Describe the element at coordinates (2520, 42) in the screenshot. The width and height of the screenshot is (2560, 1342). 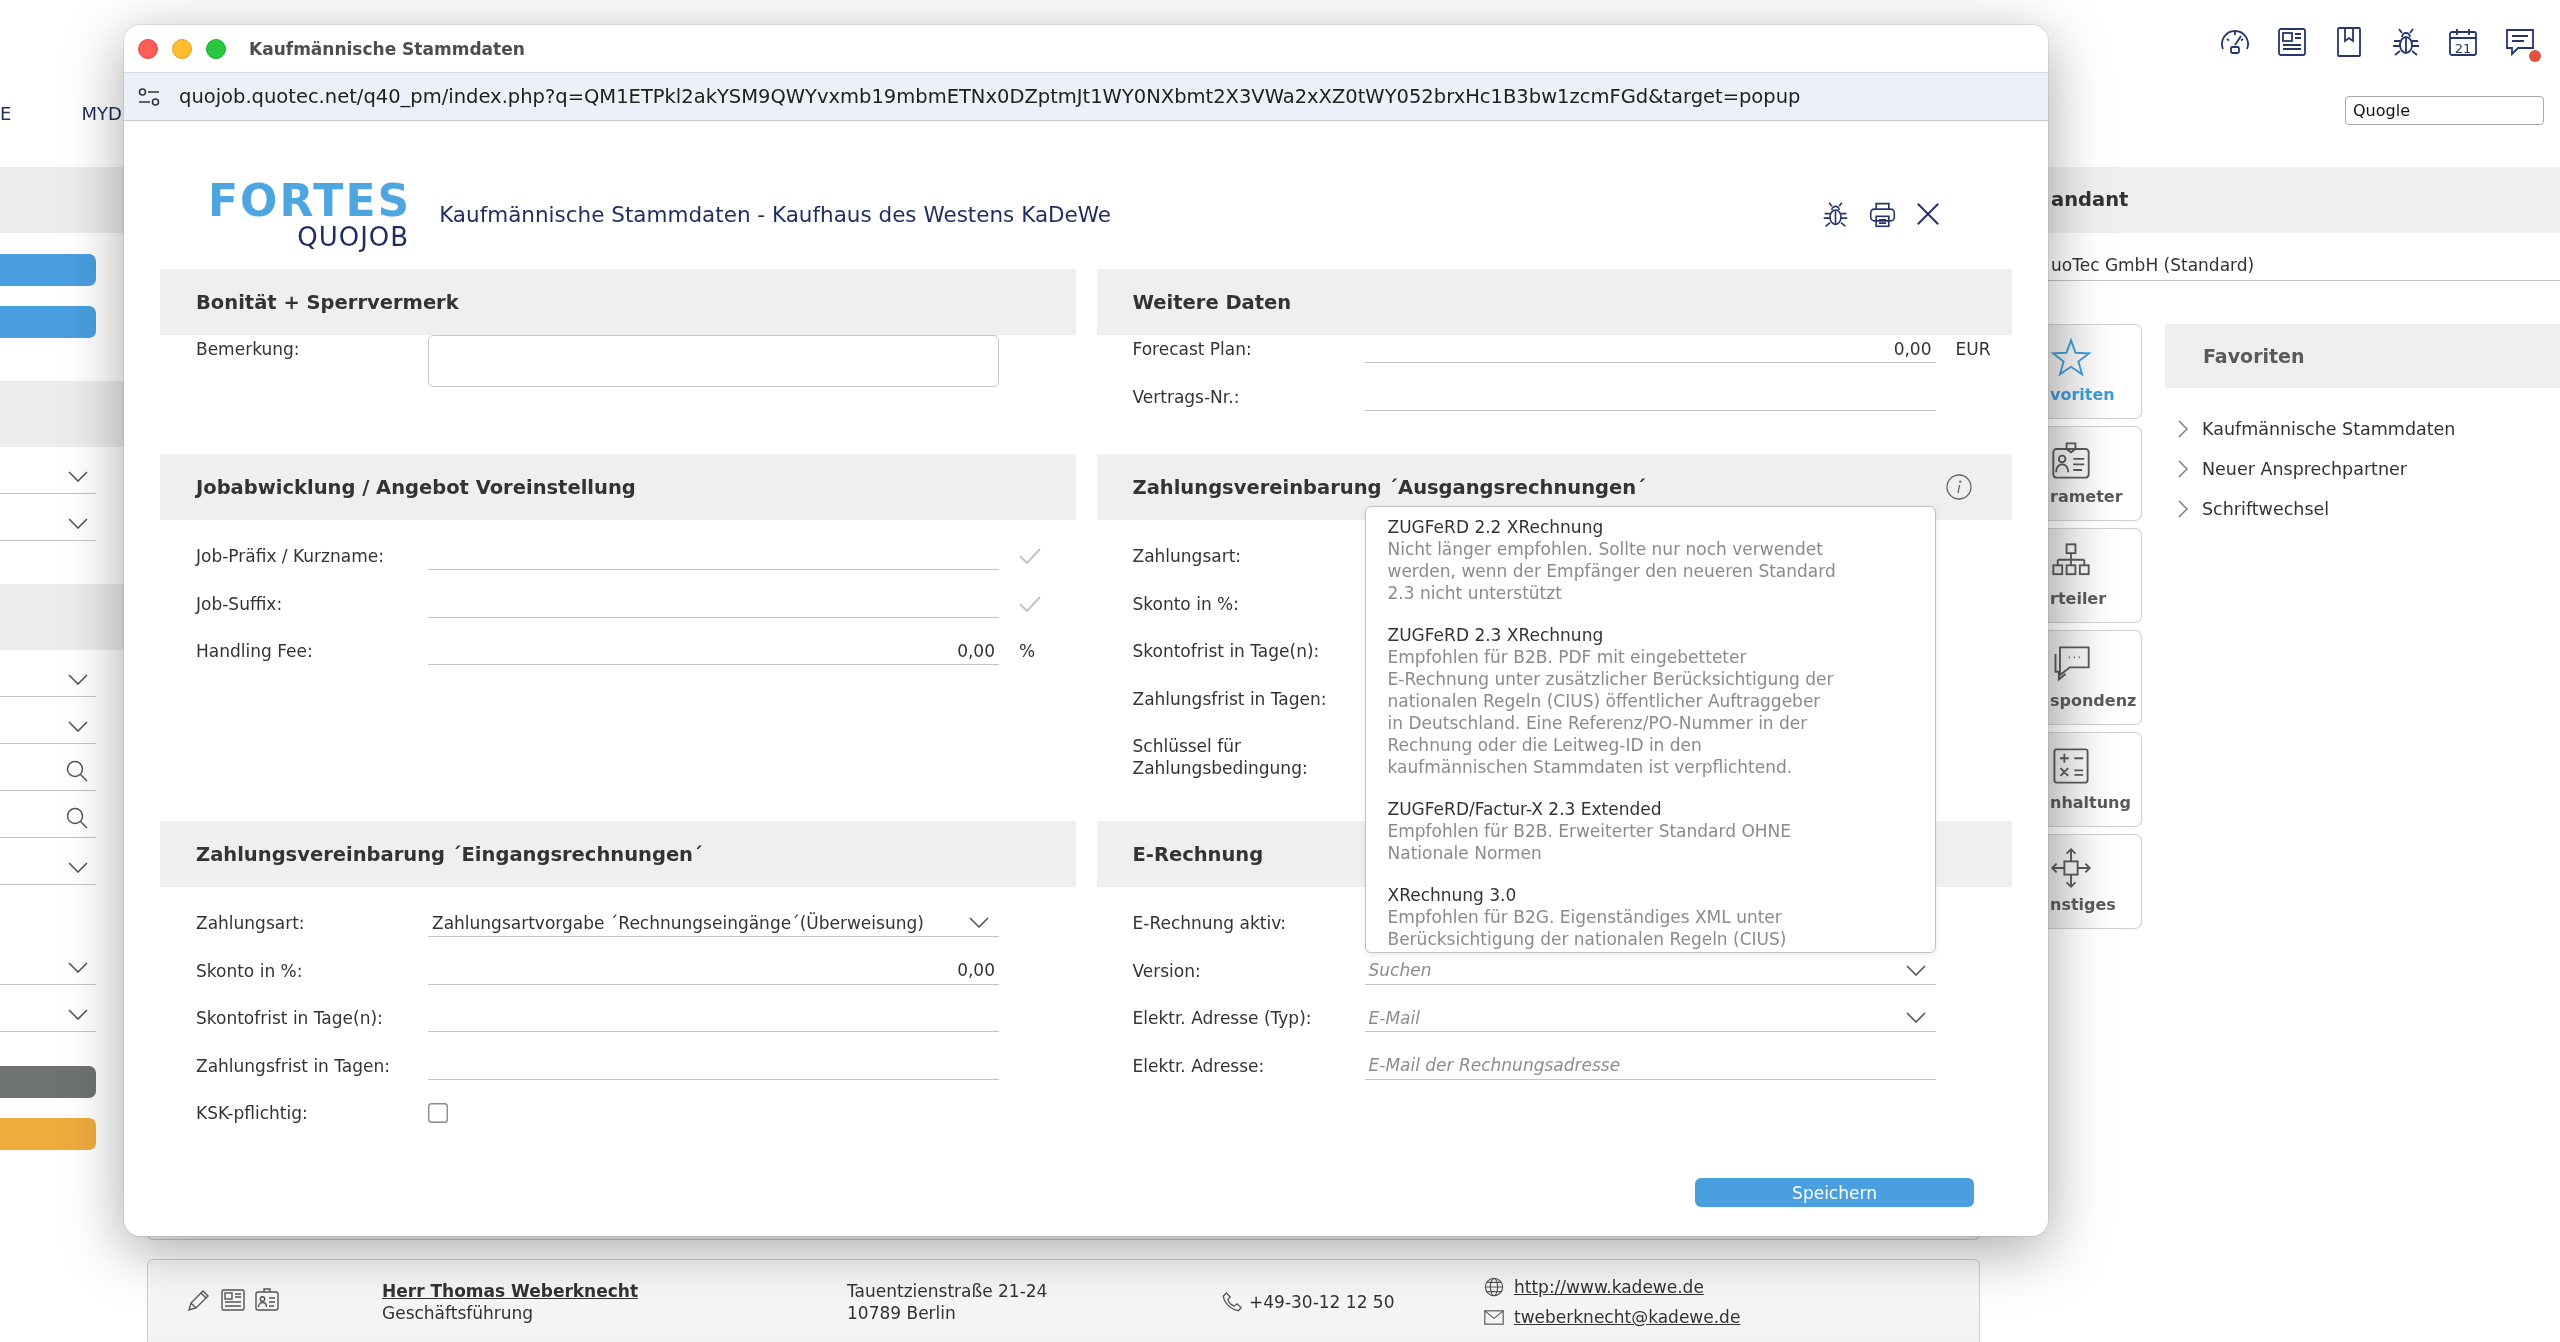
I see `message-icon` at that location.